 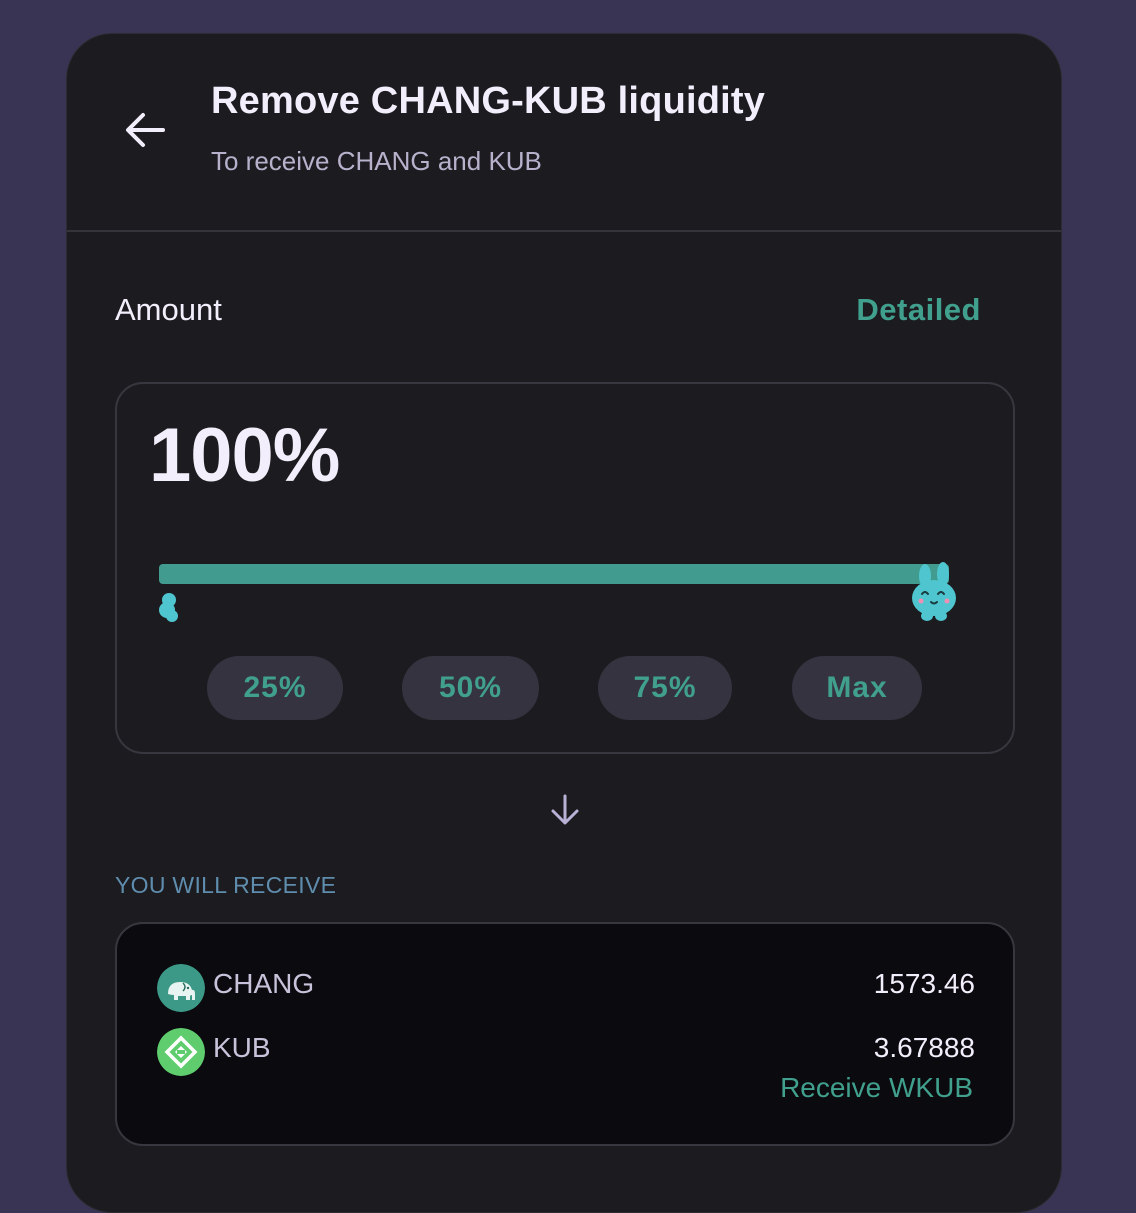 I want to click on amount-slider, so click(x=564, y=578).